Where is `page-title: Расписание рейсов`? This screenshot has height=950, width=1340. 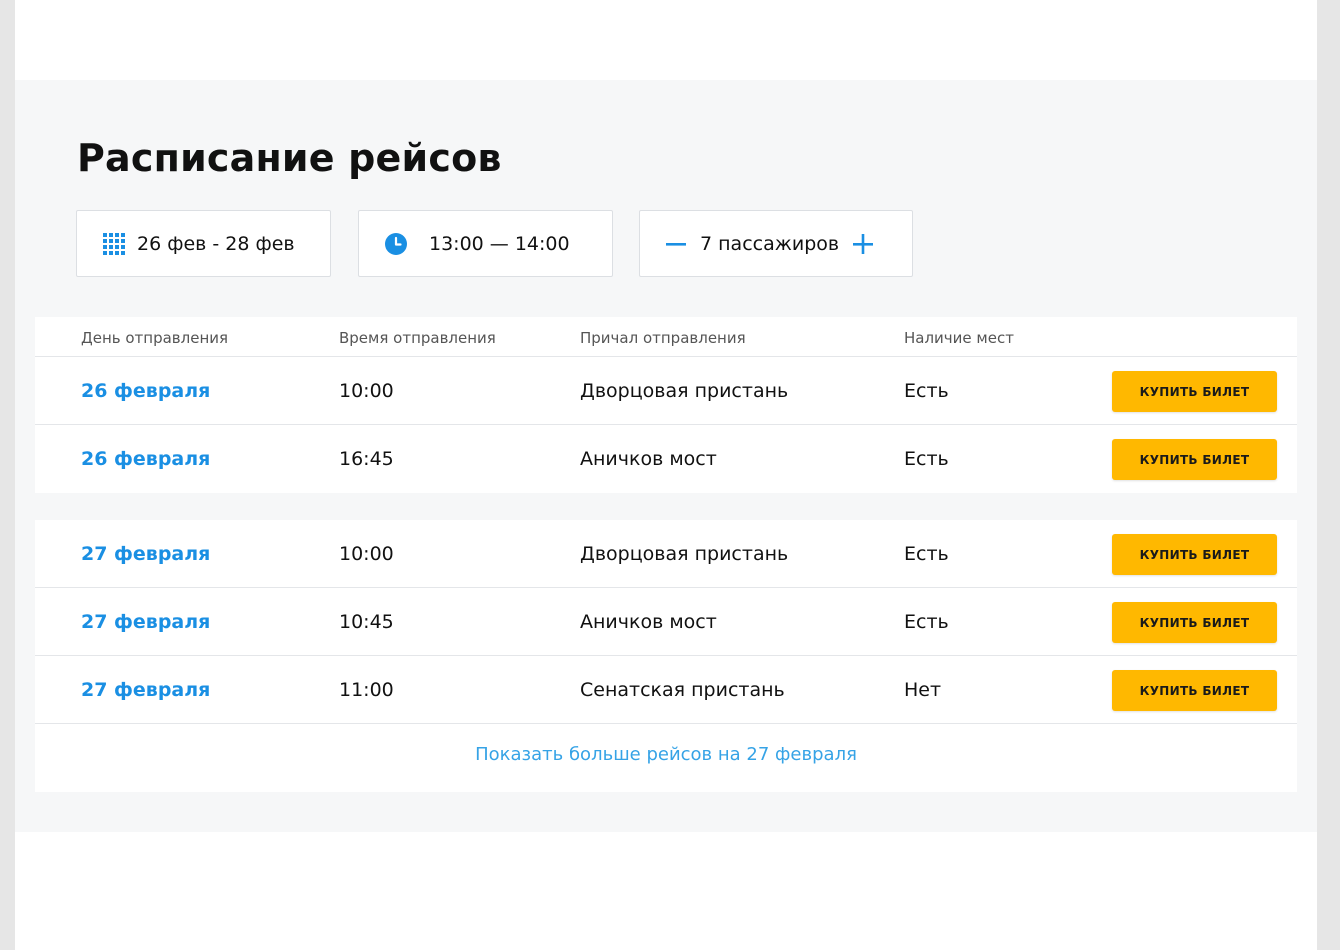 page-title: Расписание рейсов is located at coordinates (289, 158).